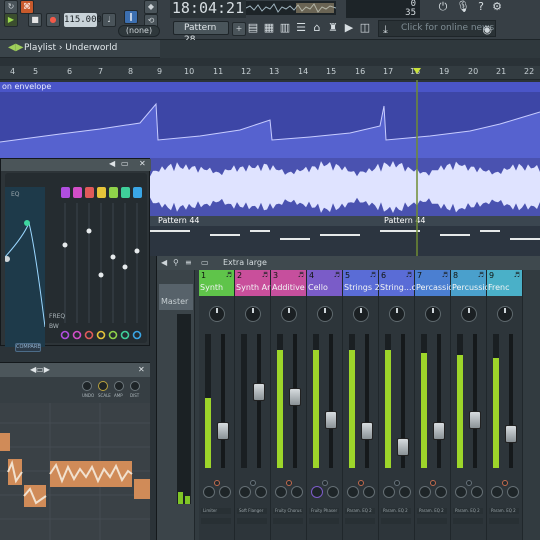 The width and height of the screenshot is (540, 540). Describe the element at coordinates (365, 28) in the screenshot. I see `plugin-picker-icon: ◫` at that location.